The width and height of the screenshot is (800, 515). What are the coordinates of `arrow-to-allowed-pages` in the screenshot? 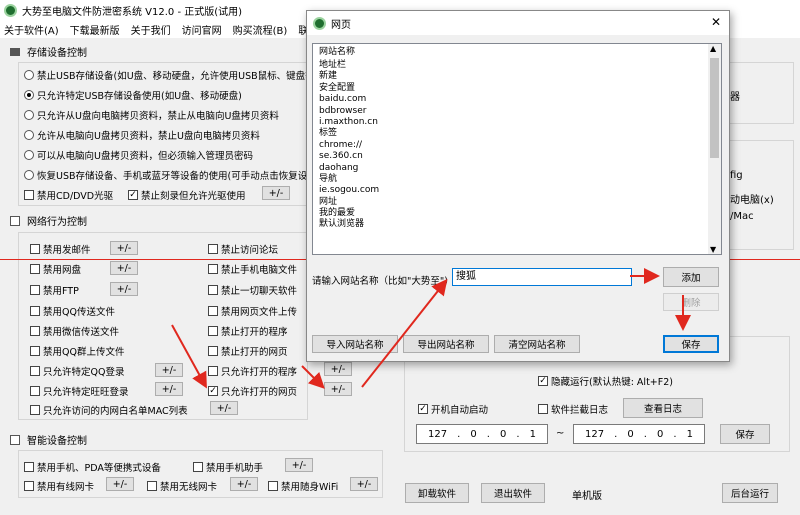 It's located at (189, 356).